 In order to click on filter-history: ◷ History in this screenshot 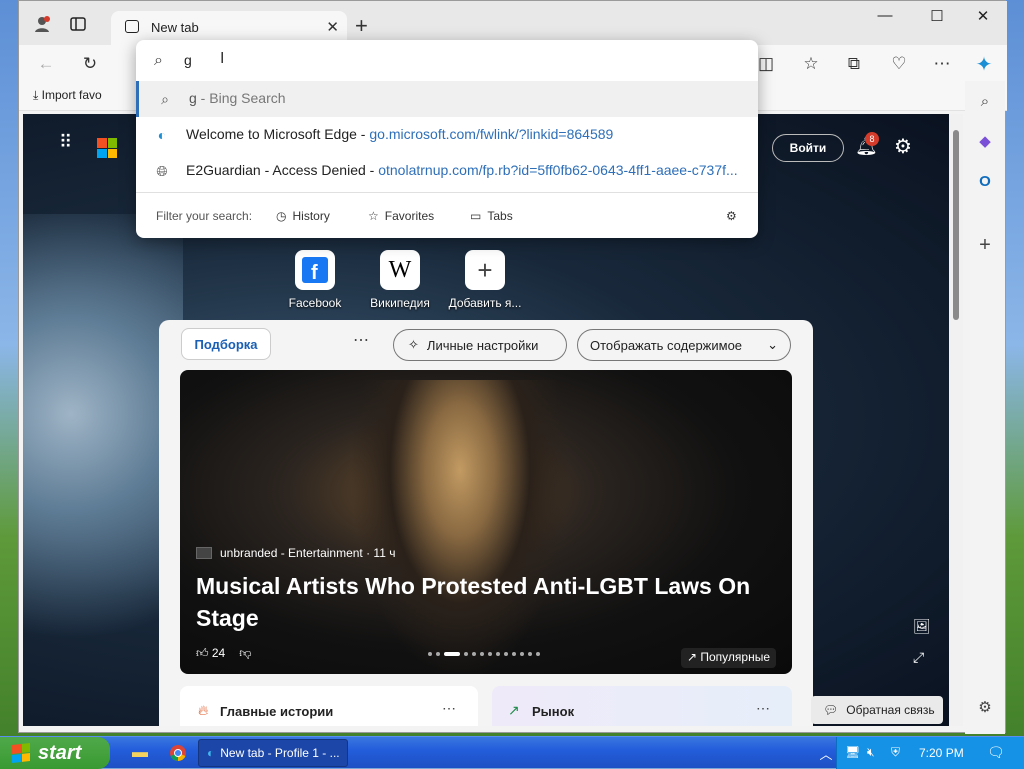, I will do `click(303, 216)`.